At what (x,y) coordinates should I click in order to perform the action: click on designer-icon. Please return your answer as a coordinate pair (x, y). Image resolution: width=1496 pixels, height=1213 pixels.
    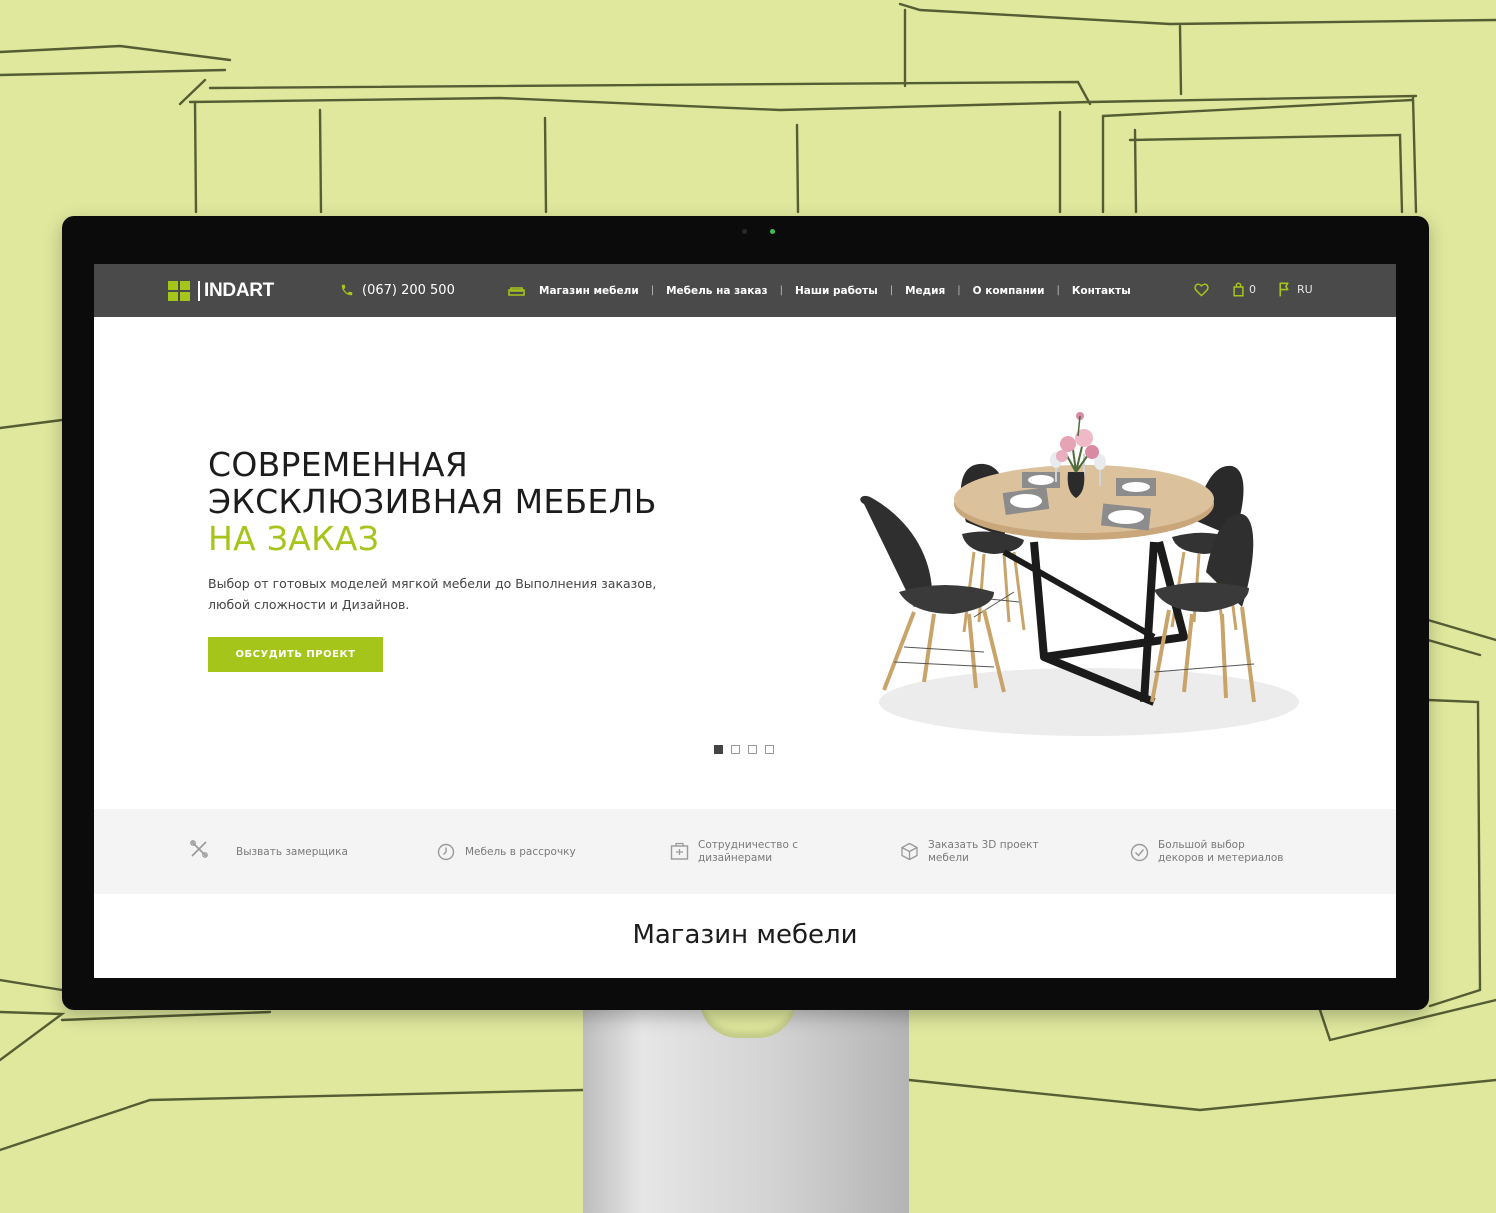
    Looking at the image, I should click on (679, 851).